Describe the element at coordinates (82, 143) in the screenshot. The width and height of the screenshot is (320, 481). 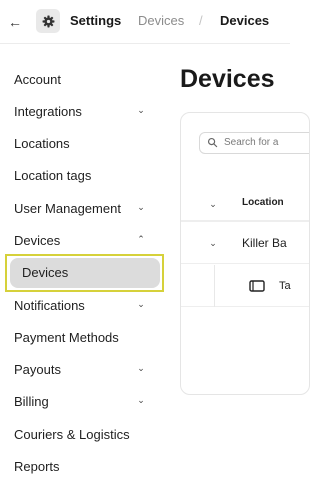
I see `sidebar-item-locations: Locations` at that location.